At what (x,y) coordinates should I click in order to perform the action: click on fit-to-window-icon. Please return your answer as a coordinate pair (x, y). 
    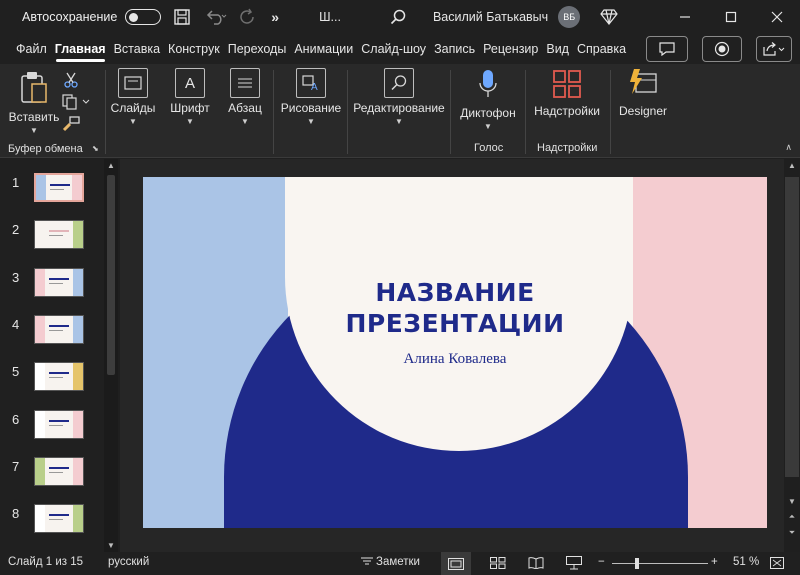
    Looking at the image, I should click on (777, 564).